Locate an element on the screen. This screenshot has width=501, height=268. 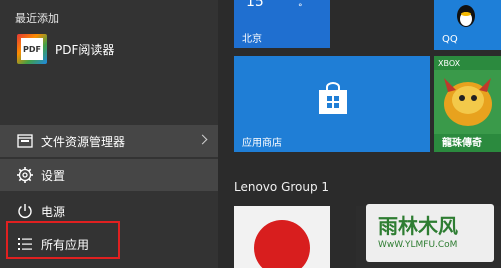
game-art-icon is located at coordinates (467, 102).